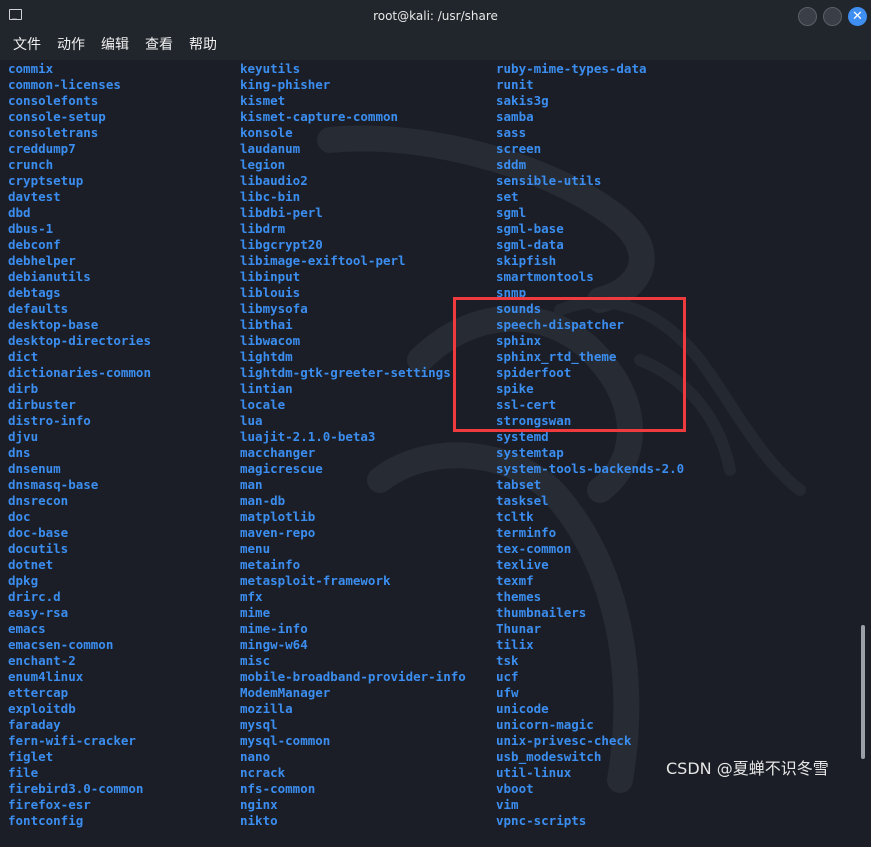 Image resolution: width=871 pixels, height=847 pixels. What do you see at coordinates (571, 68) in the screenshot?
I see `directory-entry: ruby-mime-types-data` at bounding box center [571, 68].